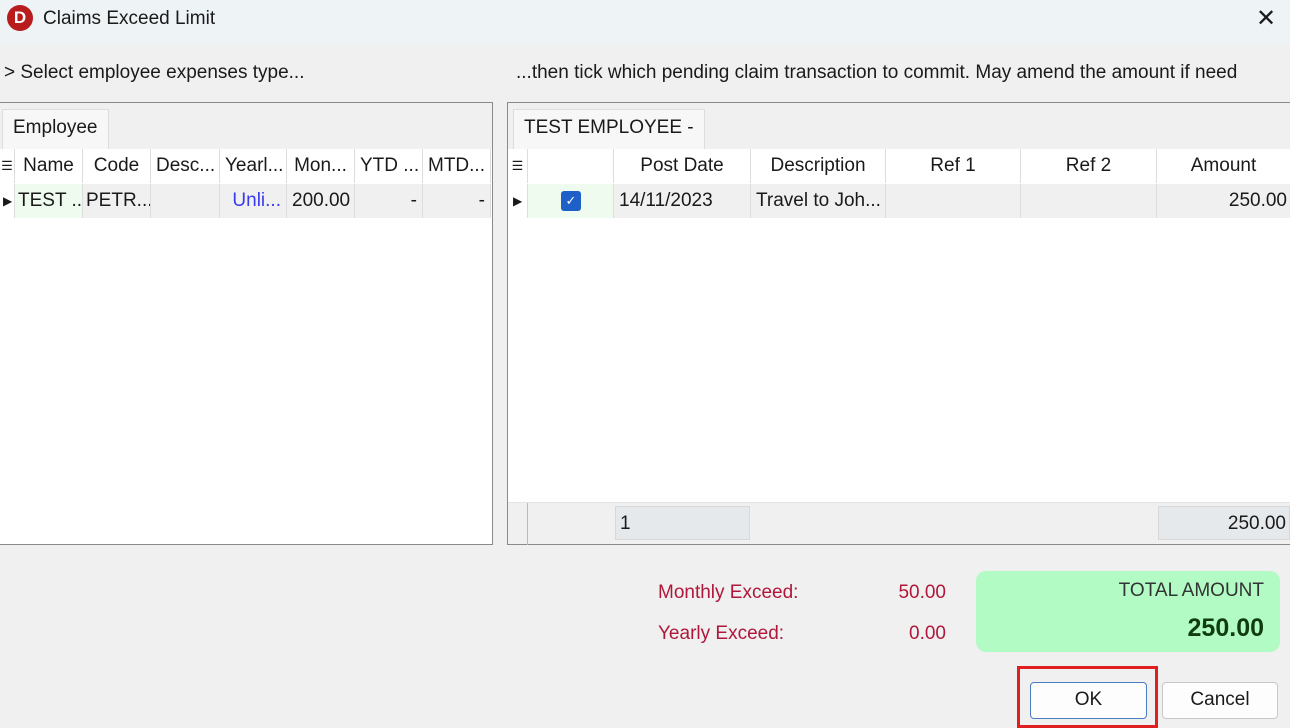  I want to click on grid-footer: 1 250.00, so click(899, 523).